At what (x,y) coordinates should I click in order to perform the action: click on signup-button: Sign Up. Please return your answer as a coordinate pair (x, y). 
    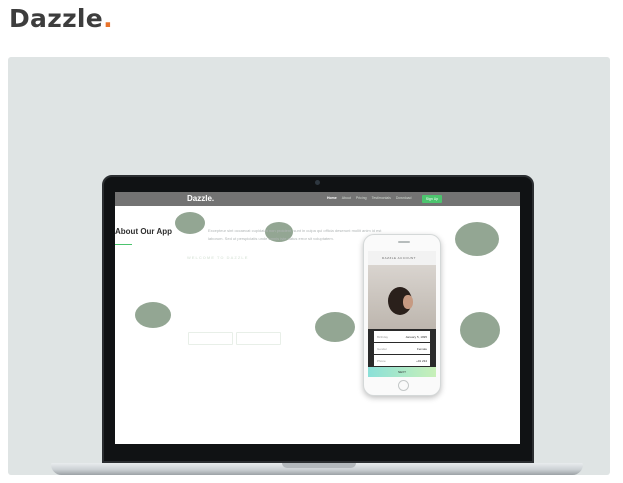
    Looking at the image, I should click on (432, 199).